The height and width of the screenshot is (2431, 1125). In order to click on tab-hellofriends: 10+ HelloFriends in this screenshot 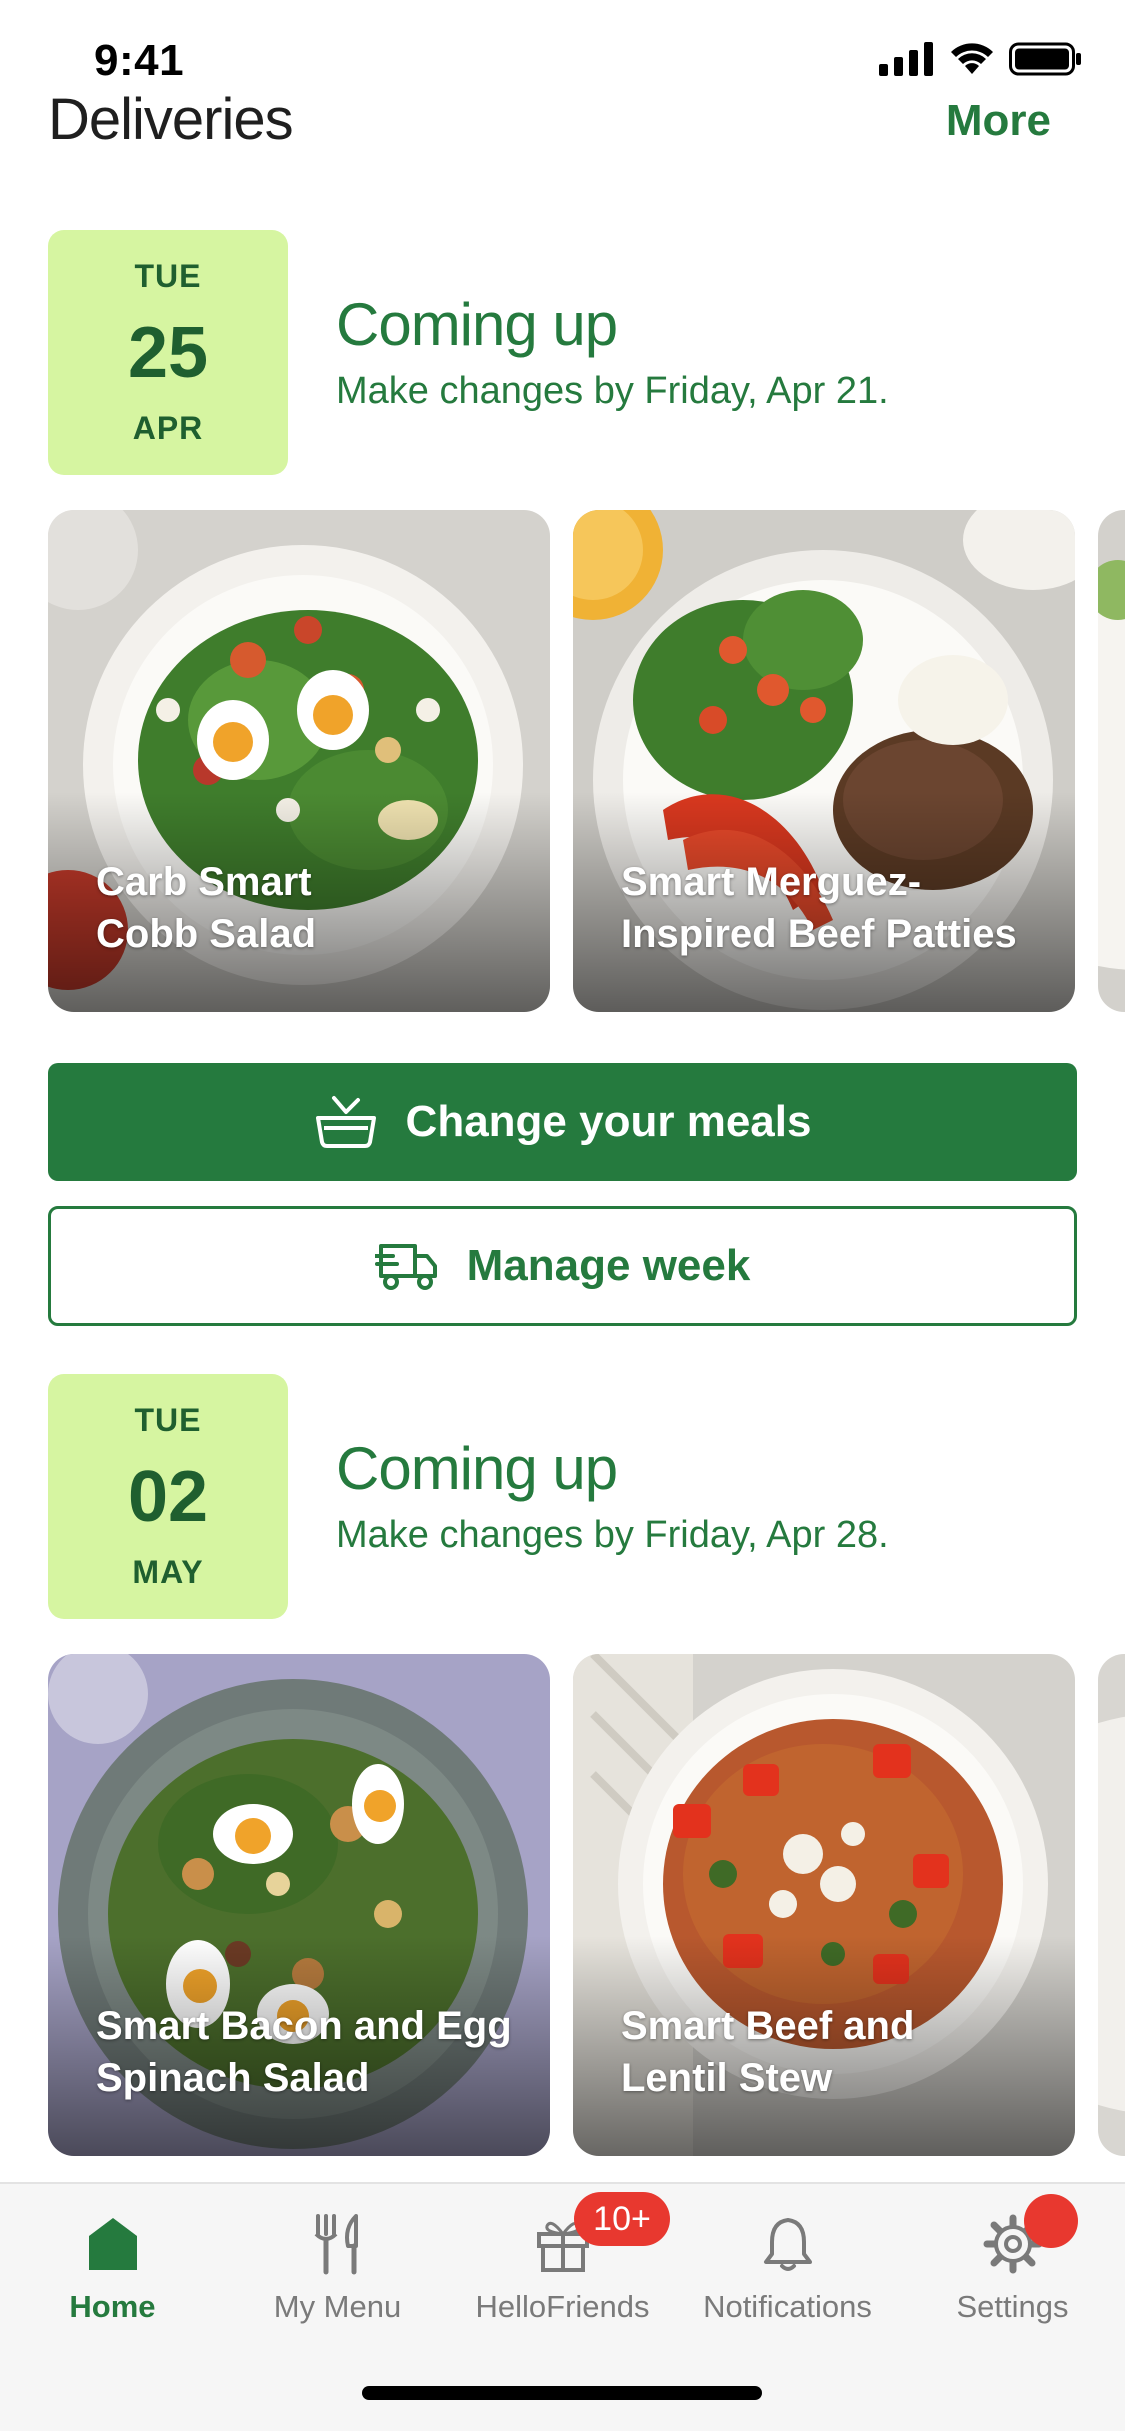, I will do `click(562, 2259)`.